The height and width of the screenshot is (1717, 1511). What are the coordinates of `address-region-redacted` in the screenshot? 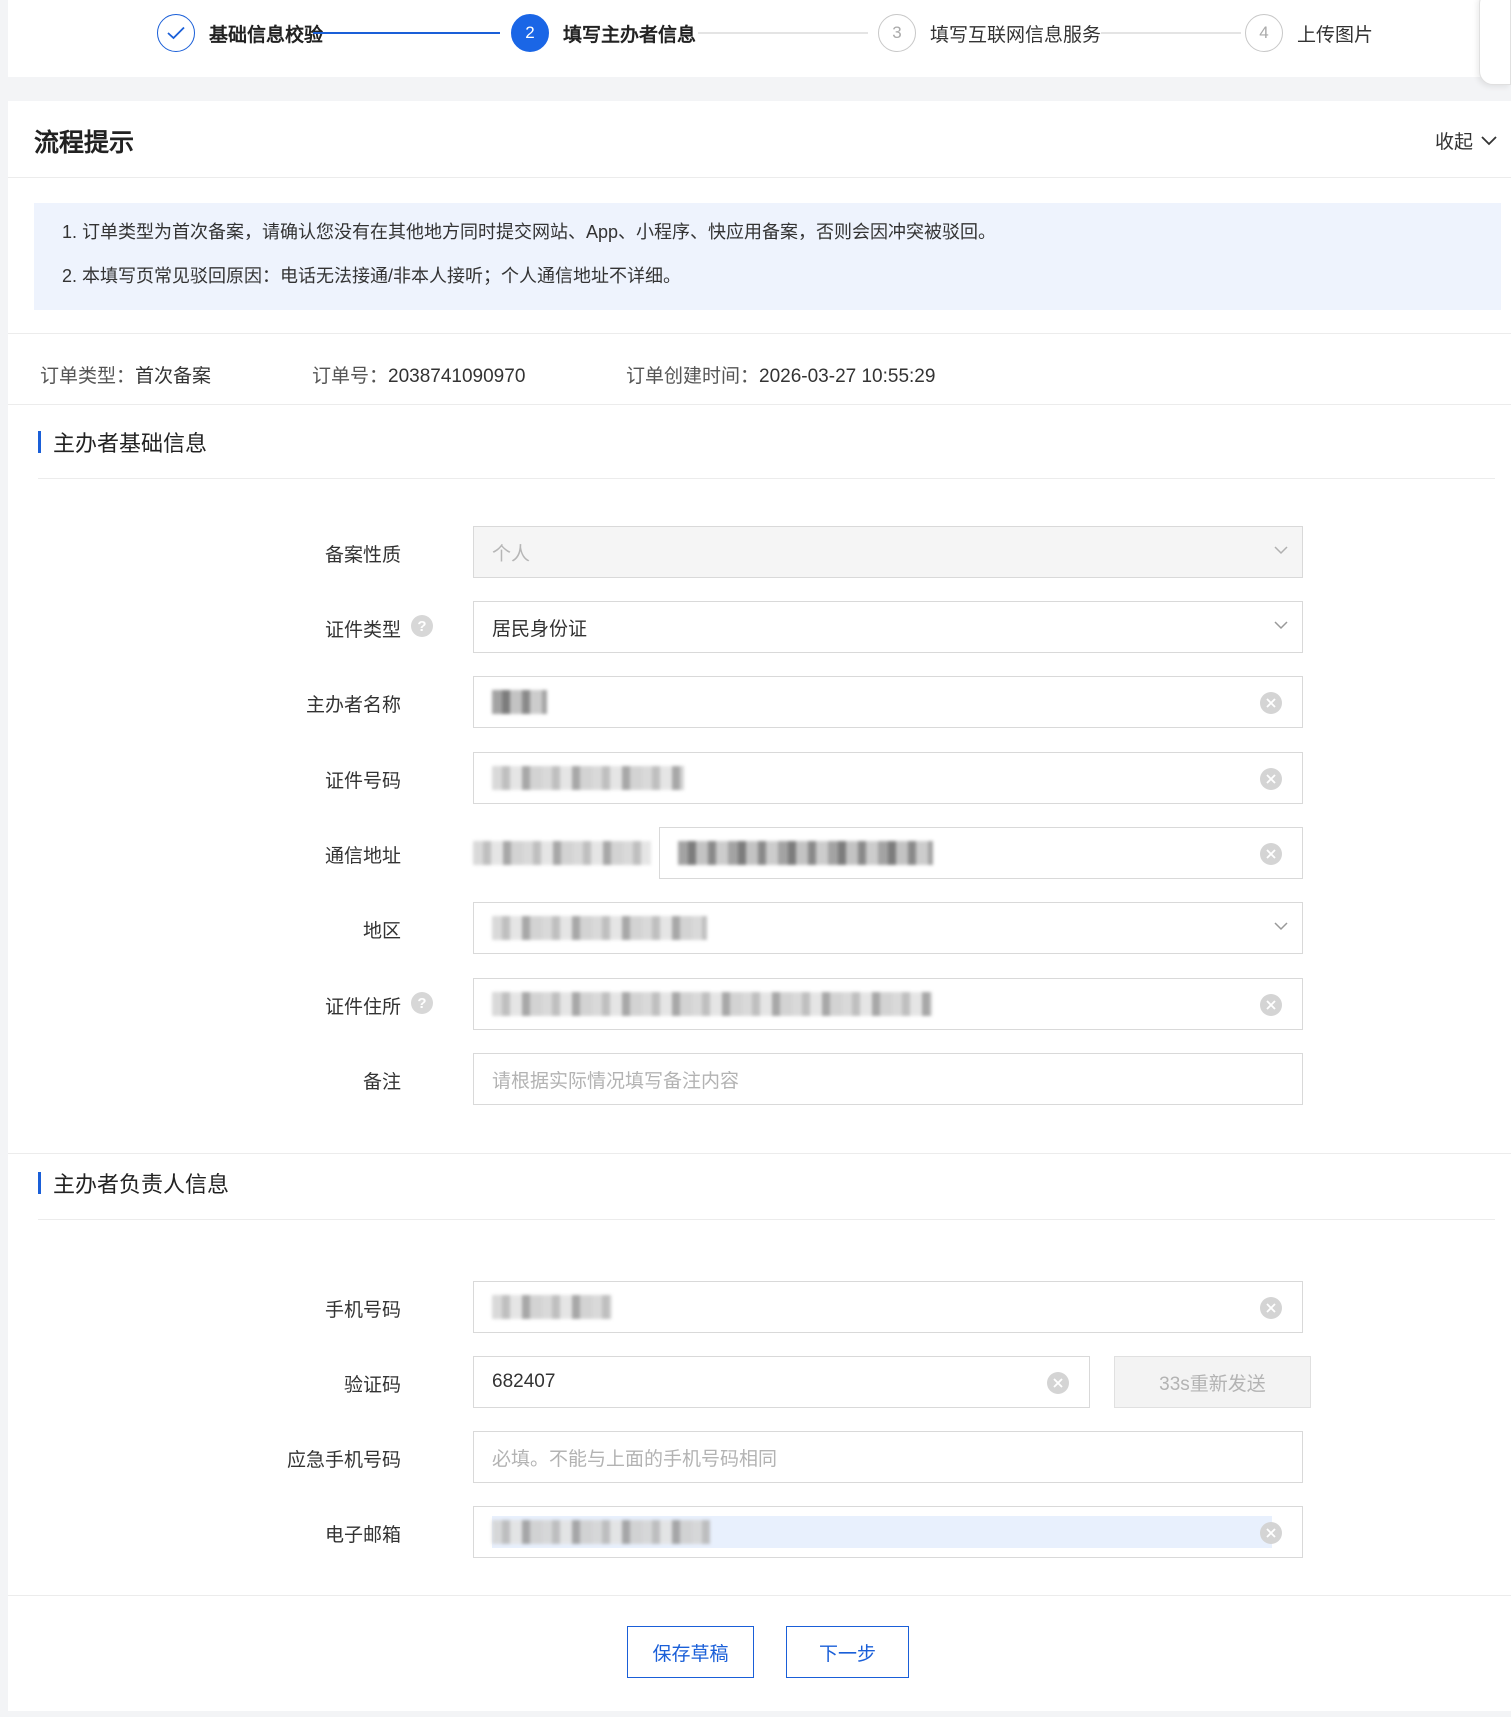 It's located at (562, 853).